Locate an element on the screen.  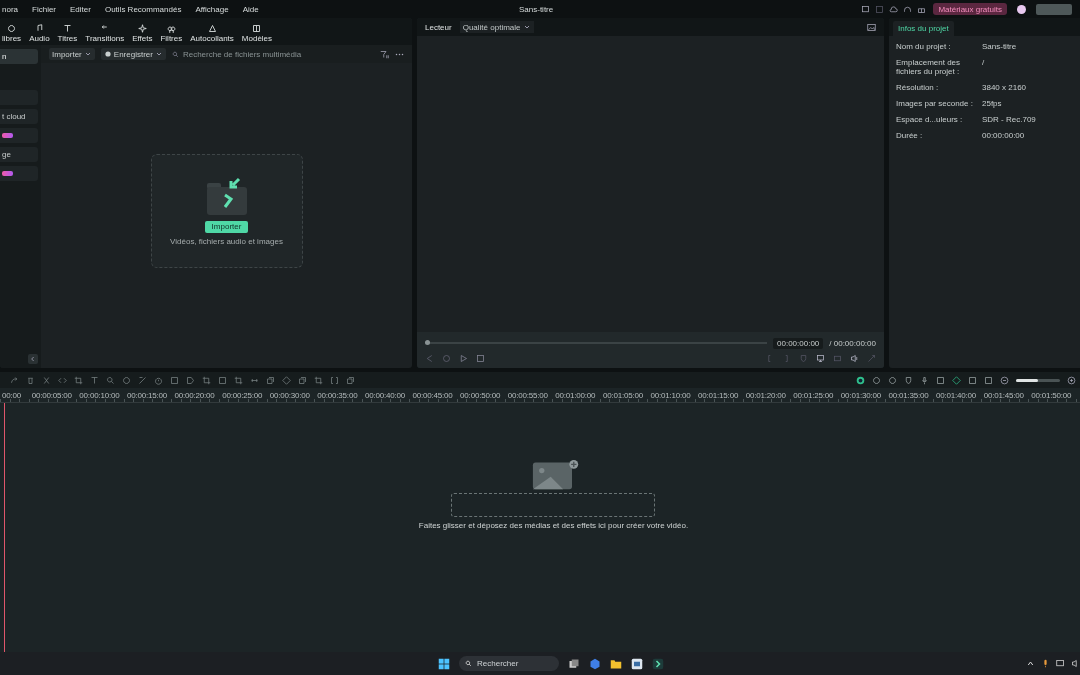
rewind-icon is located at coordinates (446, 358).